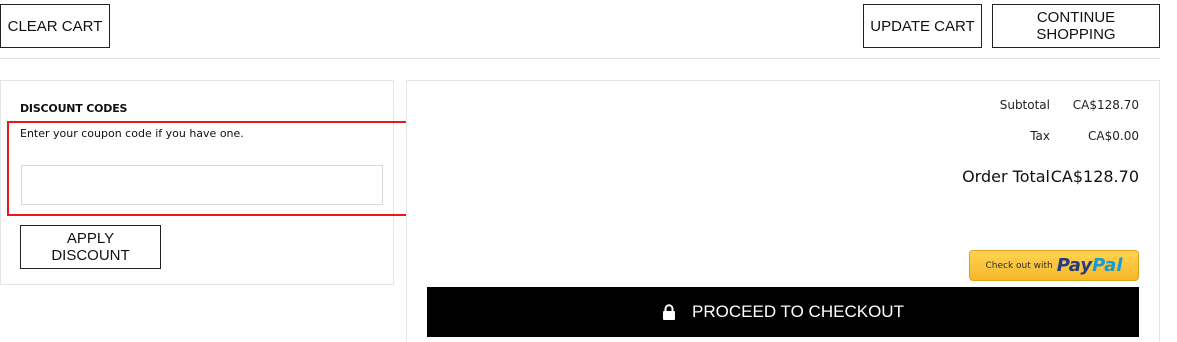 The width and height of the screenshot is (1177, 342). I want to click on header-divider, so click(580, 58).